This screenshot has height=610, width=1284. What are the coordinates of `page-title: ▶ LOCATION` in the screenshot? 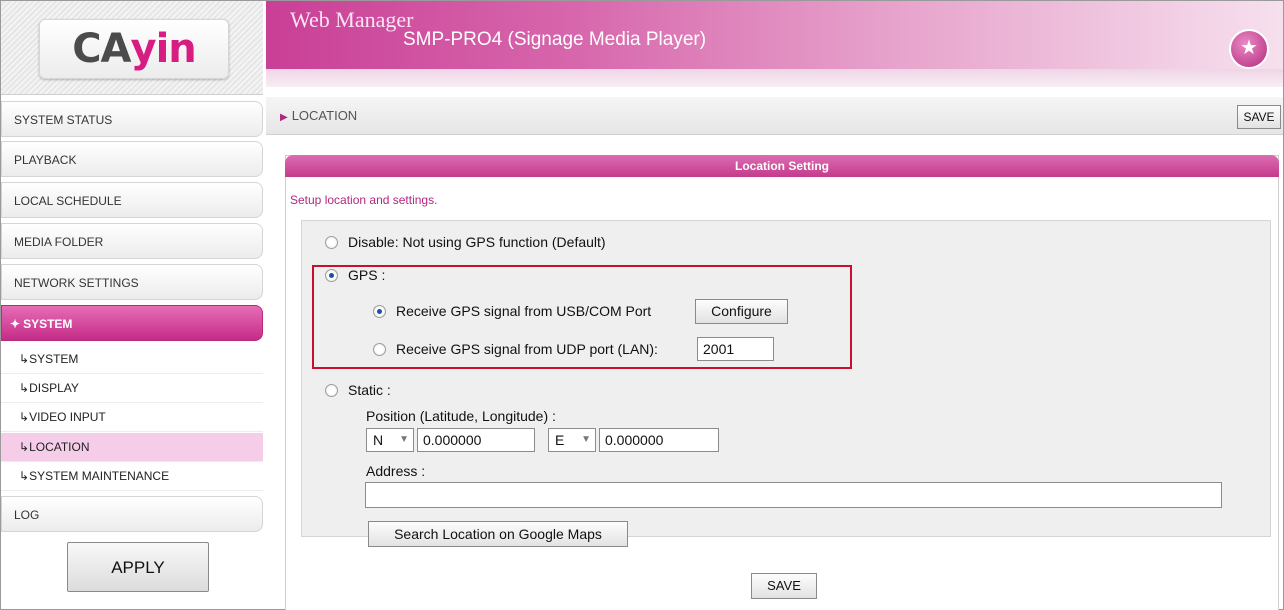 It's located at (318, 115).